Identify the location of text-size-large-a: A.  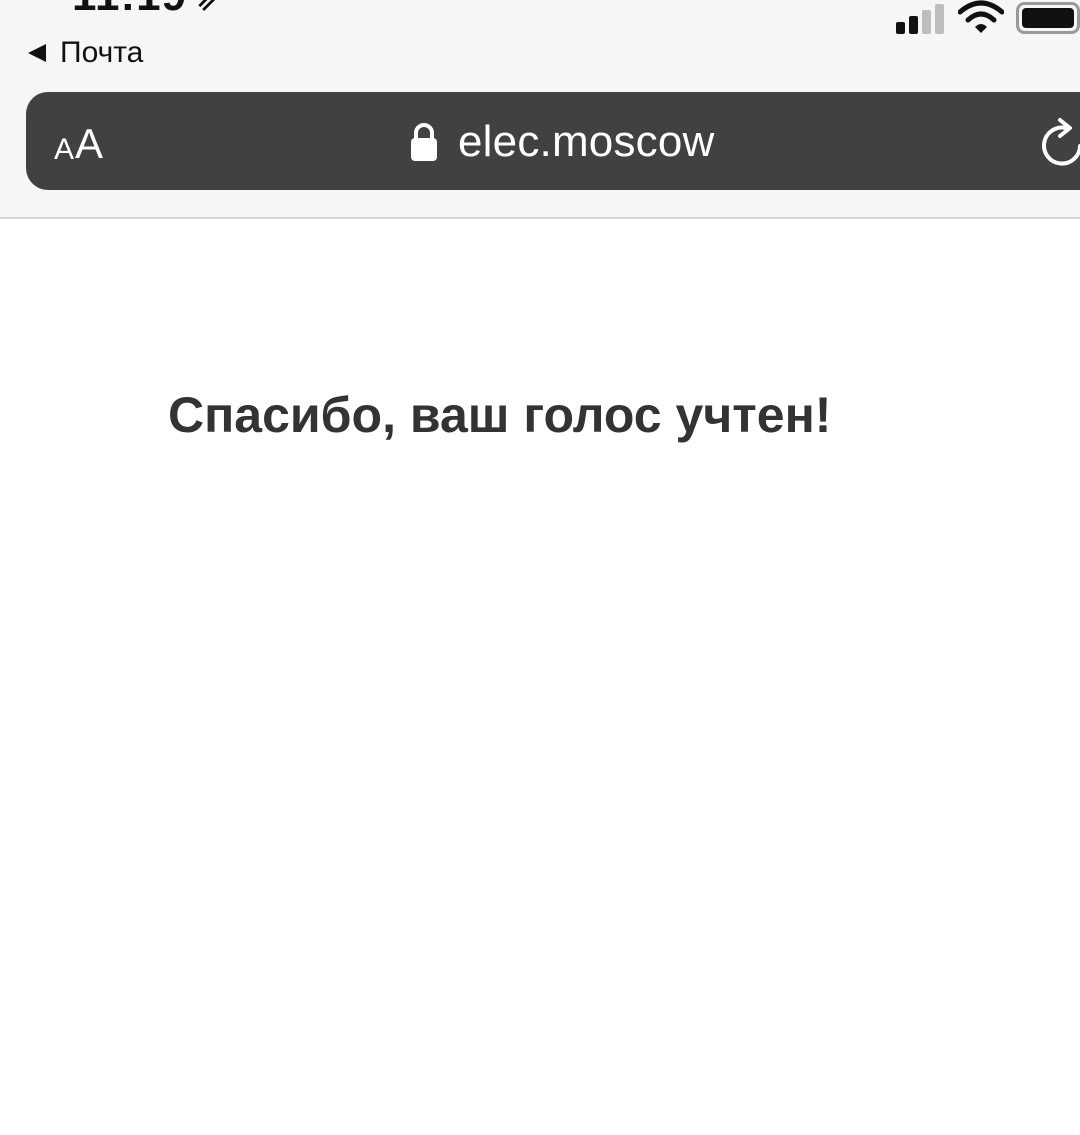
(89, 143).